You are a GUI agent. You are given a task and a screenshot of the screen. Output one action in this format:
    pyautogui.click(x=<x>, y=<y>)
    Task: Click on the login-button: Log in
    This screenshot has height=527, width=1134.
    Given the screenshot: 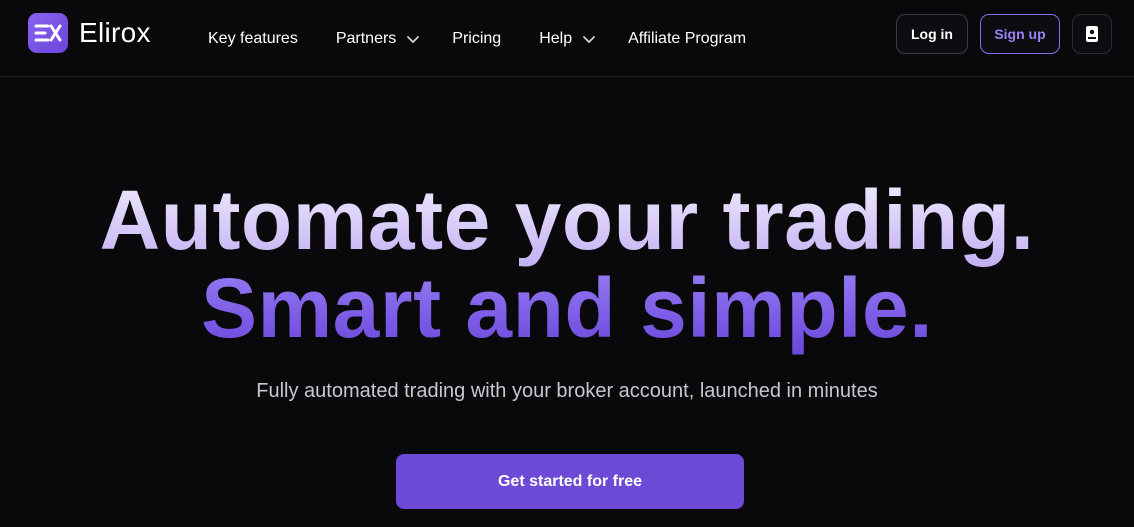 What is the action you would take?
    pyautogui.click(x=932, y=34)
    